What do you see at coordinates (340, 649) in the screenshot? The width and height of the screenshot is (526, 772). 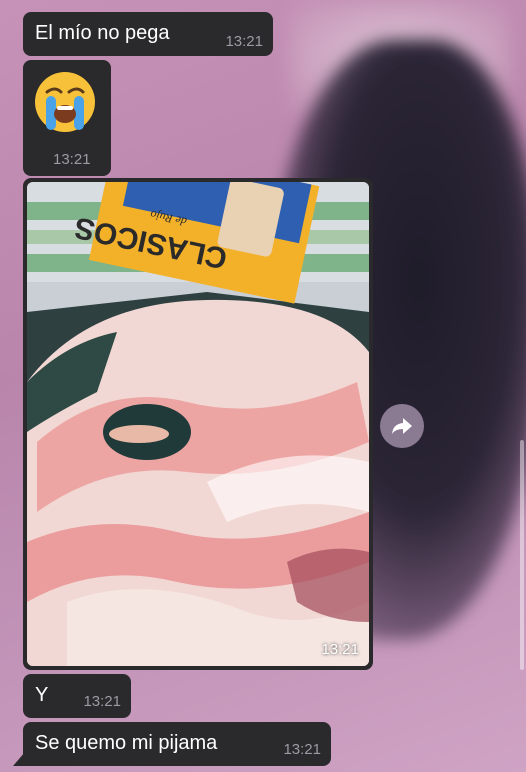 I see `photo-time: 13:21` at bounding box center [340, 649].